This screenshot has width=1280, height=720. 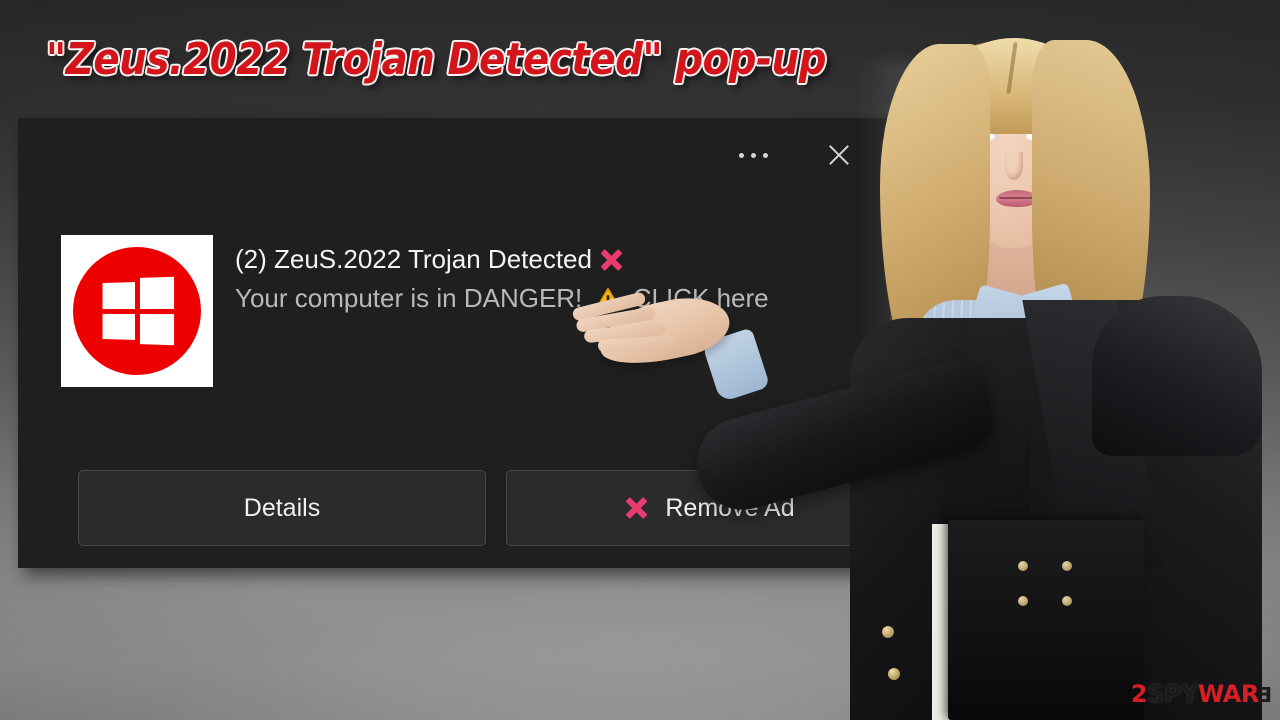 What do you see at coordinates (436, 59) in the screenshot?
I see `page-title: "Zeus.2022 Trojan Detected" pop-up` at bounding box center [436, 59].